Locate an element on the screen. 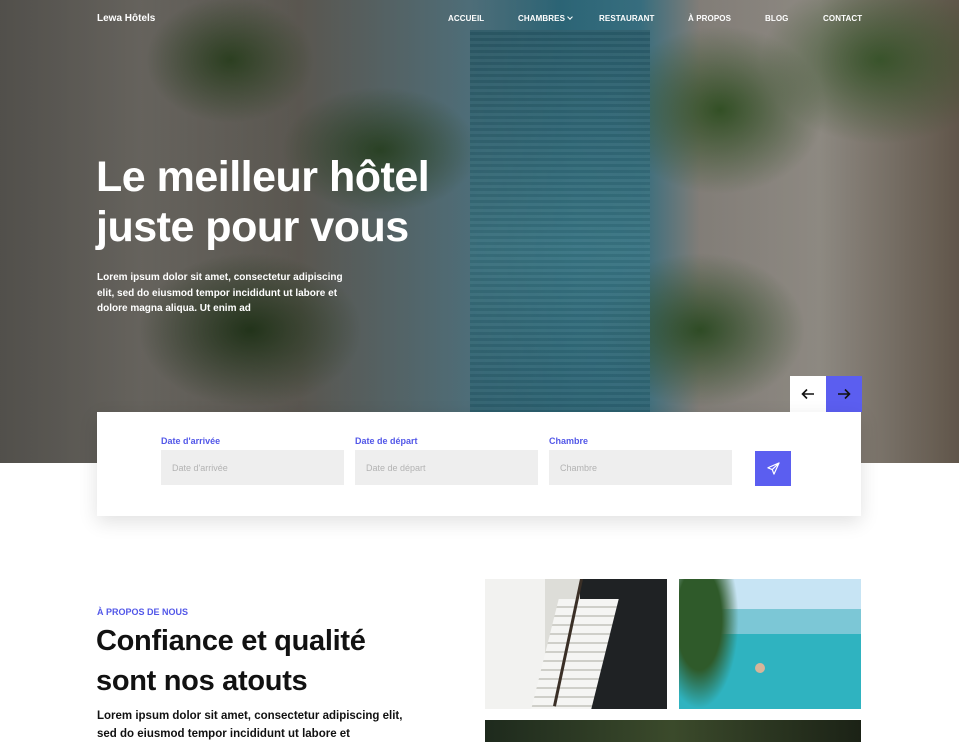 This screenshot has width=959, height=742. about-title-line2: sont nos atouts is located at coordinates (202, 681).